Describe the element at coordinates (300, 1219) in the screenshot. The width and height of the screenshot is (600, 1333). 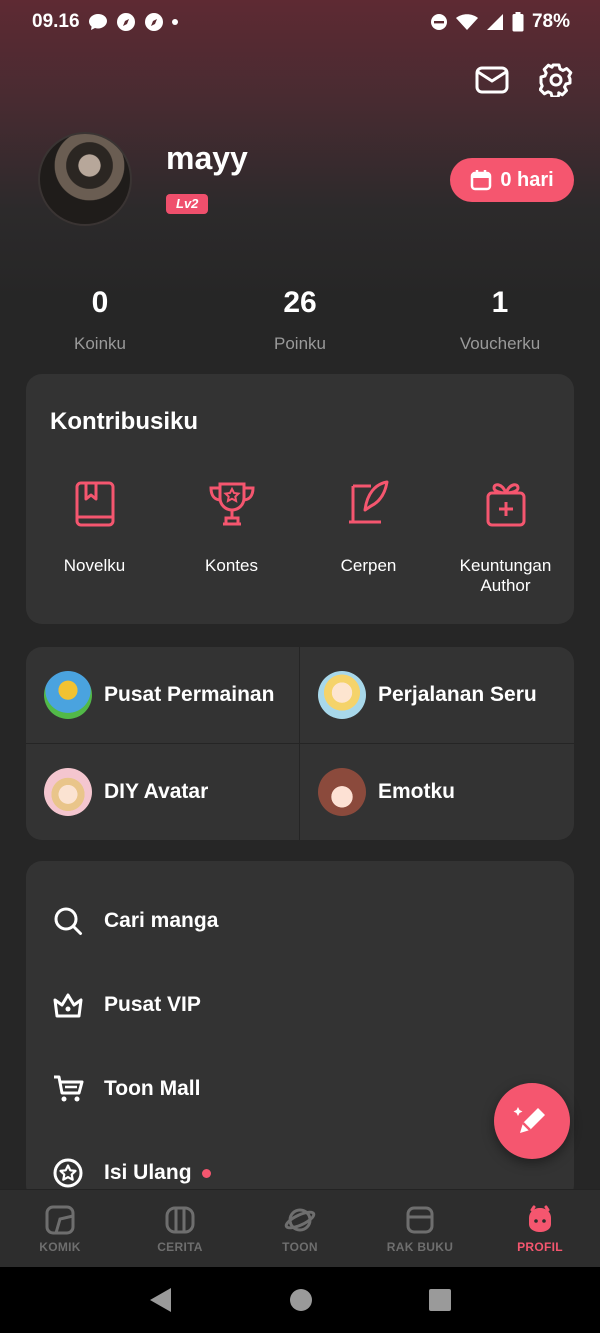
I see `planet-icon` at that location.